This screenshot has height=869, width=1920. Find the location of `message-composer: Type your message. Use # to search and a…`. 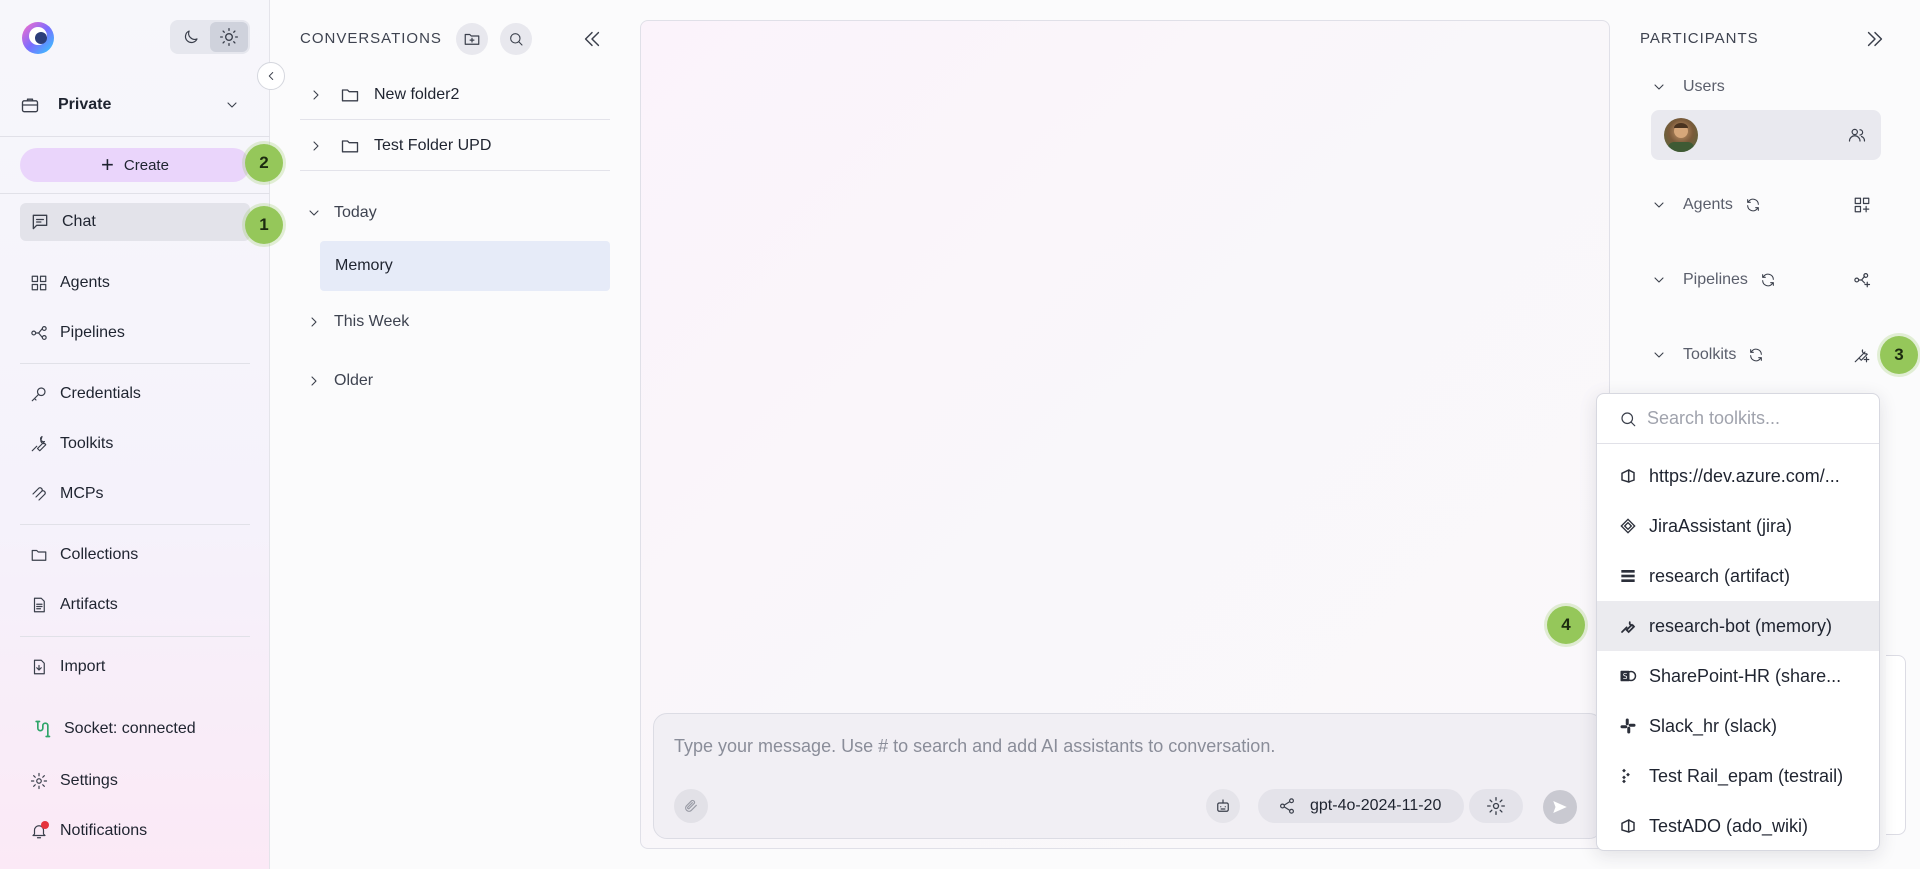

message-composer: Type your message. Use # to search and a… is located at coordinates (1128, 776).